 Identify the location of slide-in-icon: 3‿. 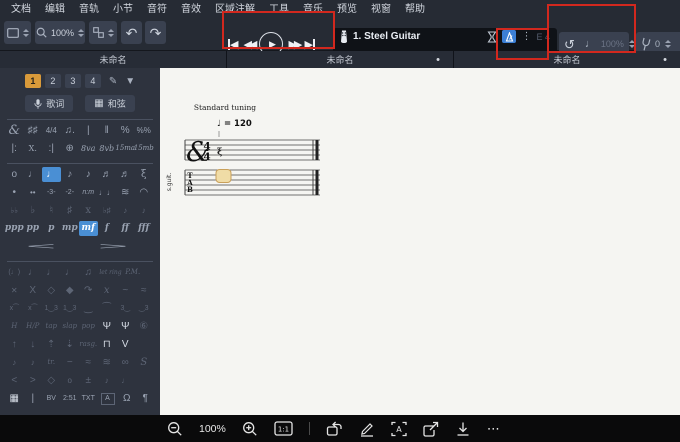
(125, 308).